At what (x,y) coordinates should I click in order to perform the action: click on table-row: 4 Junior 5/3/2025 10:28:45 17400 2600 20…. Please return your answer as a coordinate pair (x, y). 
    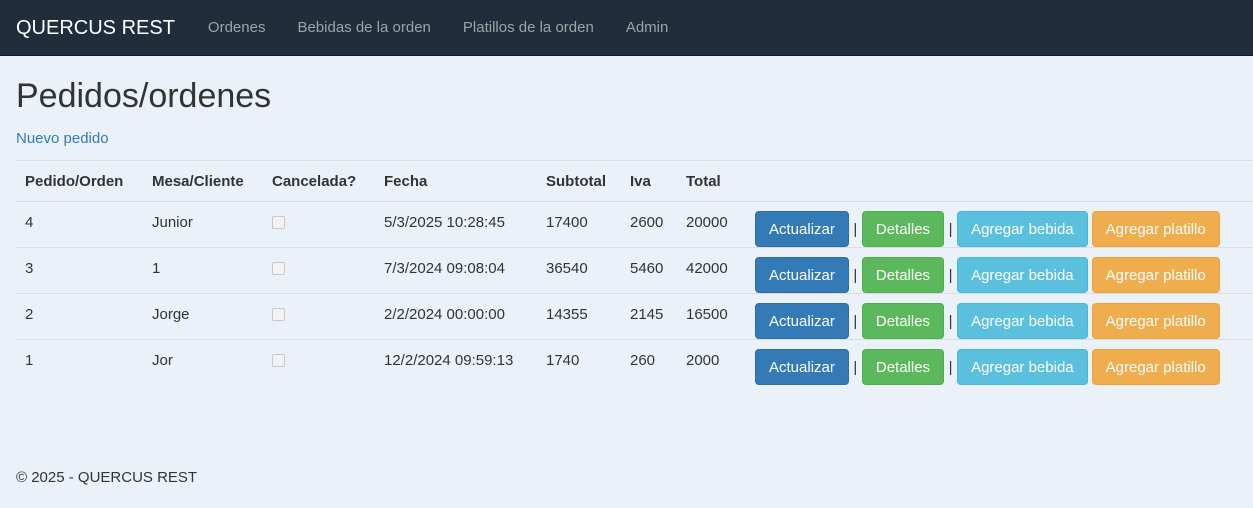
    Looking at the image, I should click on (634, 224).